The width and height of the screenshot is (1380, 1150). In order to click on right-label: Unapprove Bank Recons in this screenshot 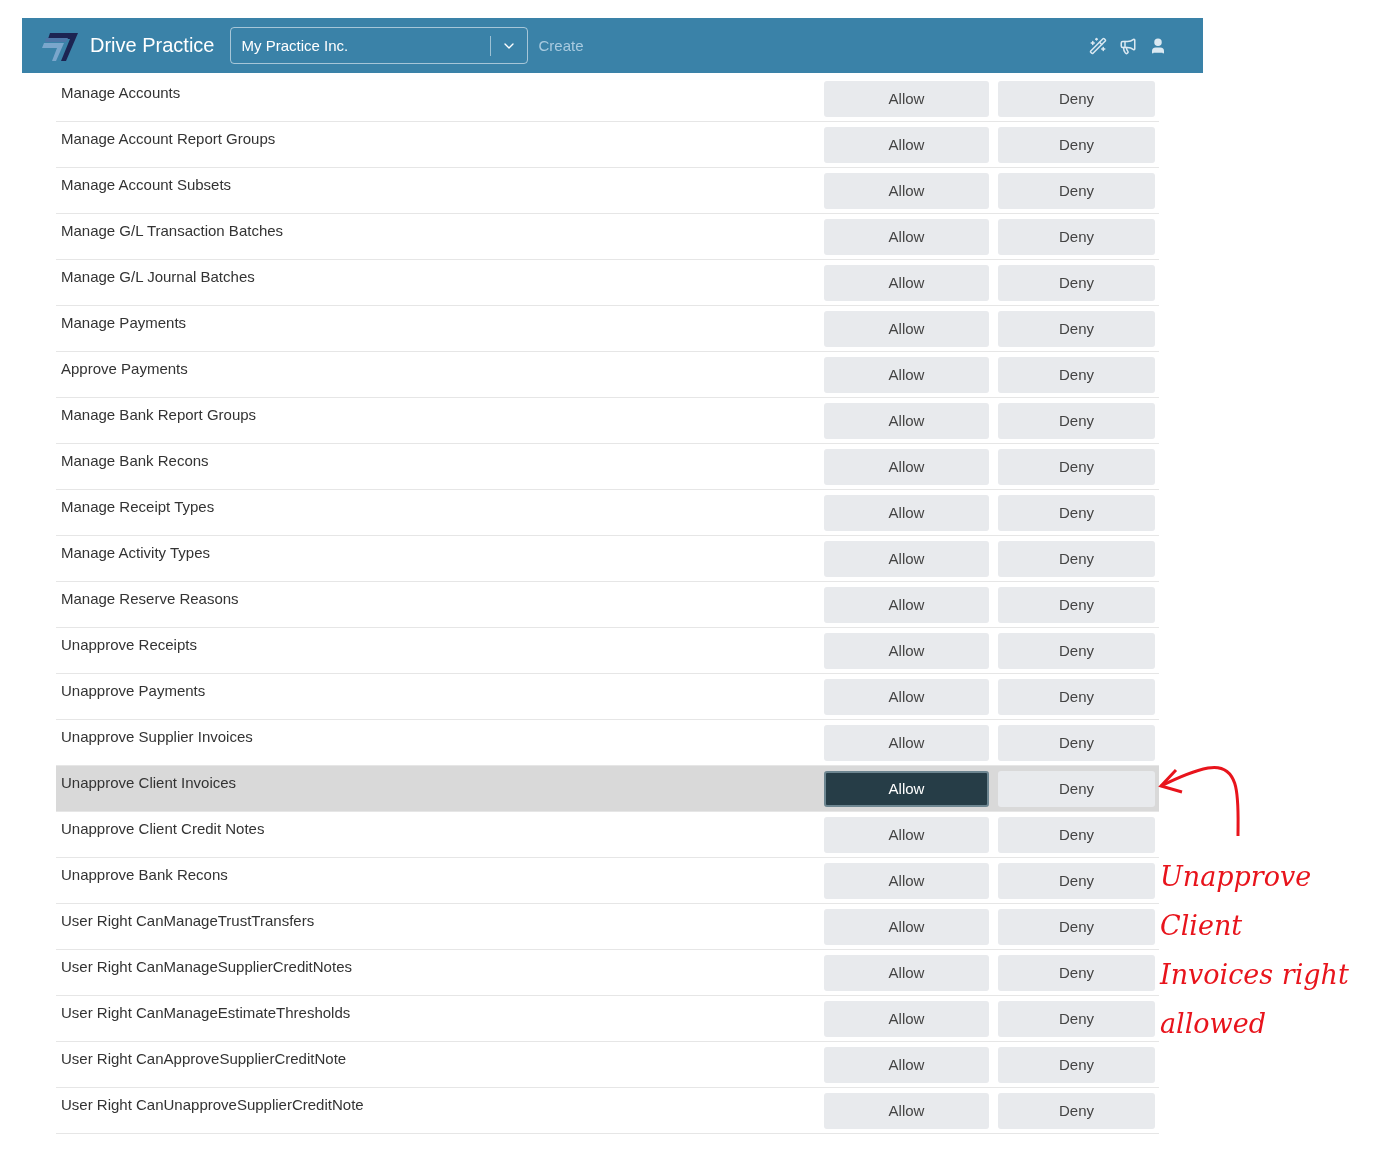, I will do `click(145, 874)`.